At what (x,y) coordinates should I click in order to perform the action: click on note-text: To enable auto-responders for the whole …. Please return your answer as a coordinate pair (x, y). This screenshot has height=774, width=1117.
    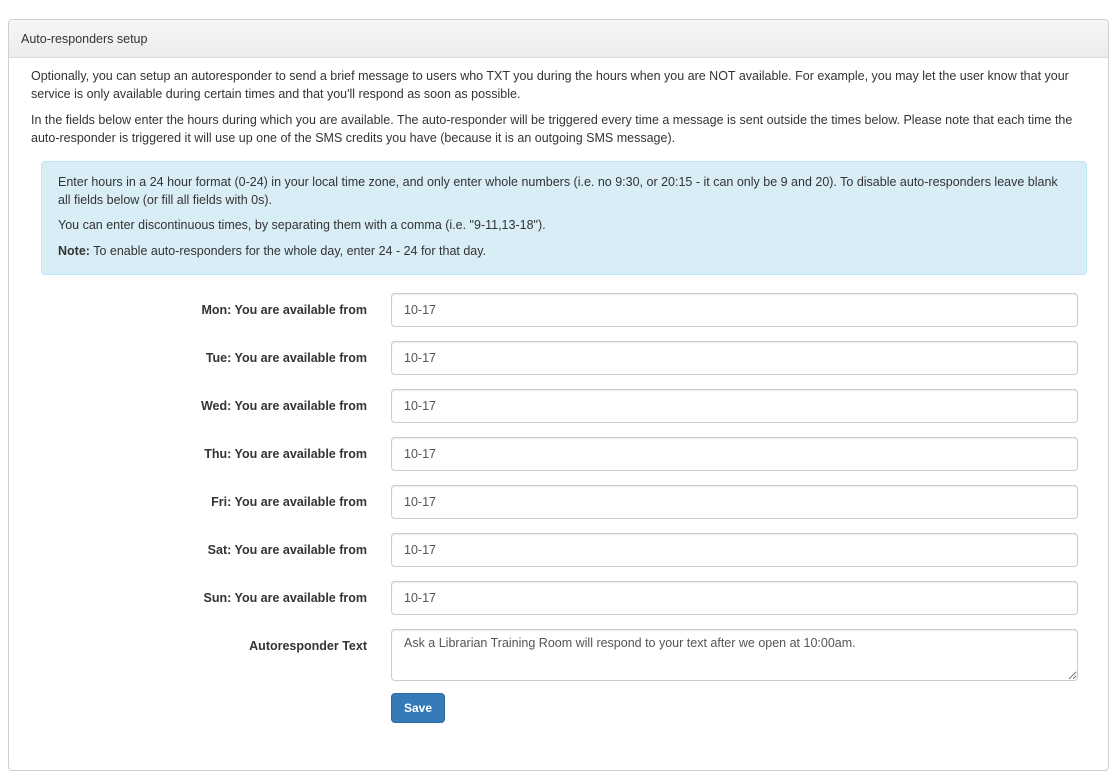
    Looking at the image, I should click on (288, 250).